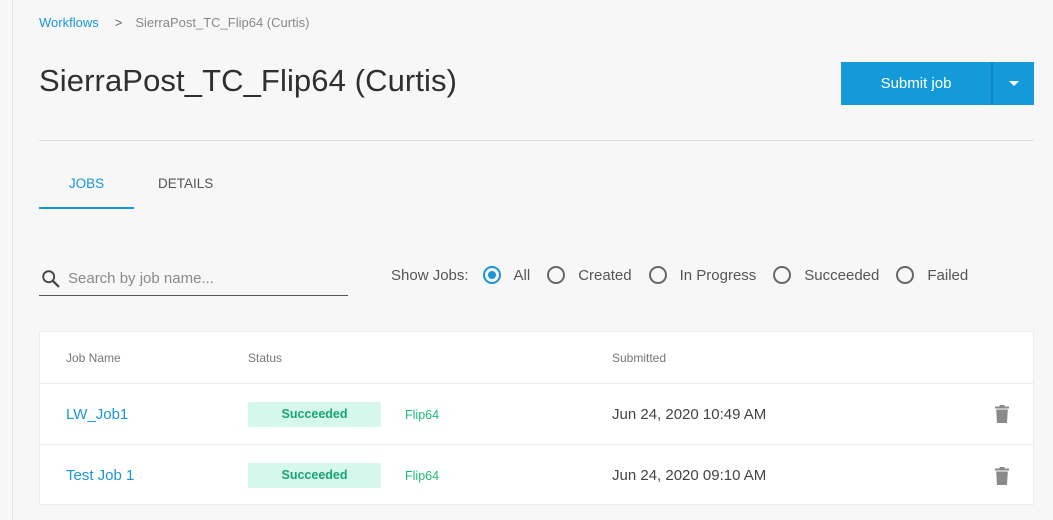 The width and height of the screenshot is (1053, 520). Describe the element at coordinates (792, 358) in the screenshot. I see `column-header-submitted: Submitted` at that location.